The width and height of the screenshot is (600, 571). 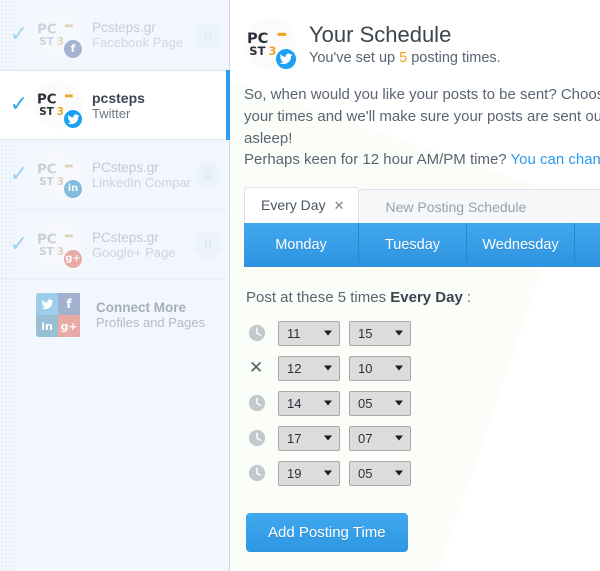 I want to click on minute-select: 15, so click(x=380, y=333).